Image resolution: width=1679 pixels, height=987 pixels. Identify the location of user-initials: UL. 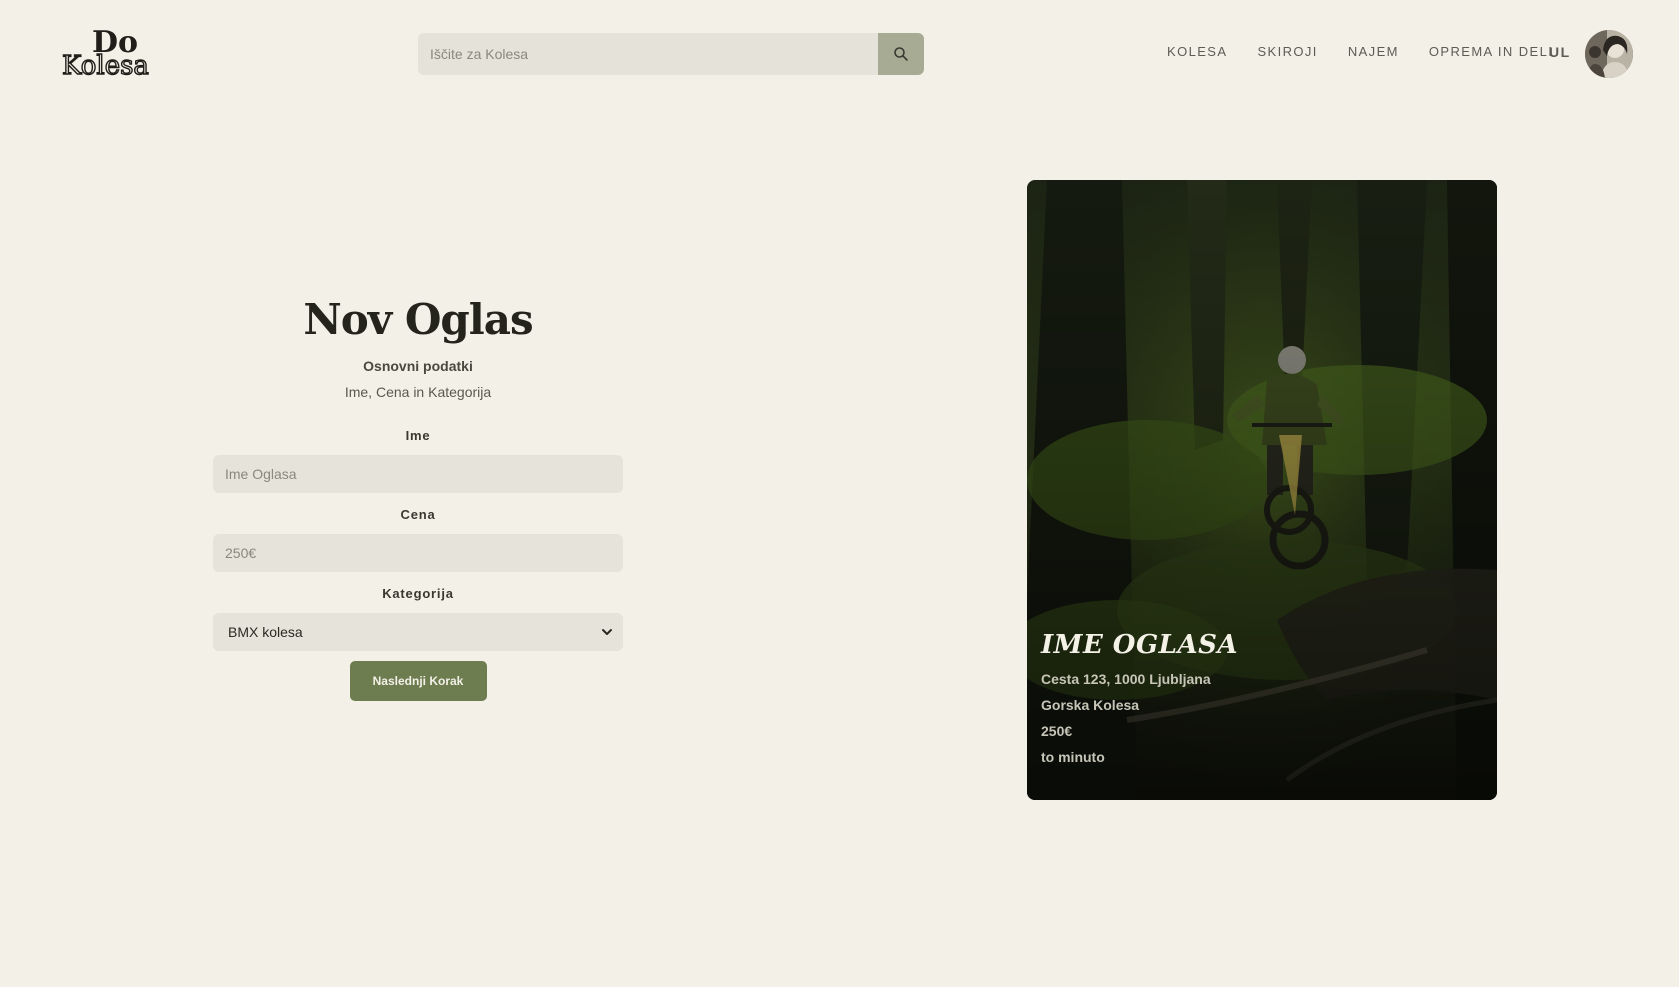
(1560, 52).